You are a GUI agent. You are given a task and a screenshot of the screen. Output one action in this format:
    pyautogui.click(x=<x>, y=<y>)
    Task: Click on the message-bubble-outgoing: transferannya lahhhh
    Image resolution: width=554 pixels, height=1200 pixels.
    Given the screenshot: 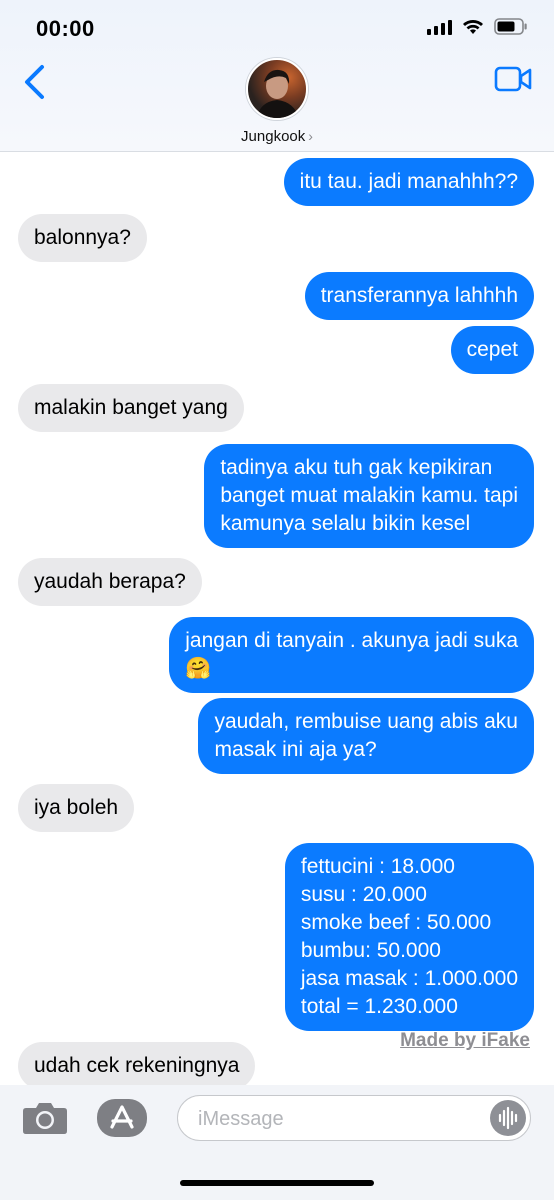 What is the action you would take?
    pyautogui.click(x=419, y=296)
    